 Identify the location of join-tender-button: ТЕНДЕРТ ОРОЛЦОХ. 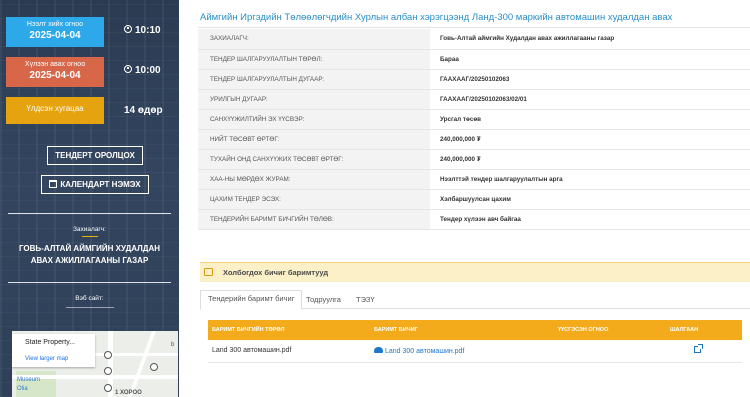
(95, 155).